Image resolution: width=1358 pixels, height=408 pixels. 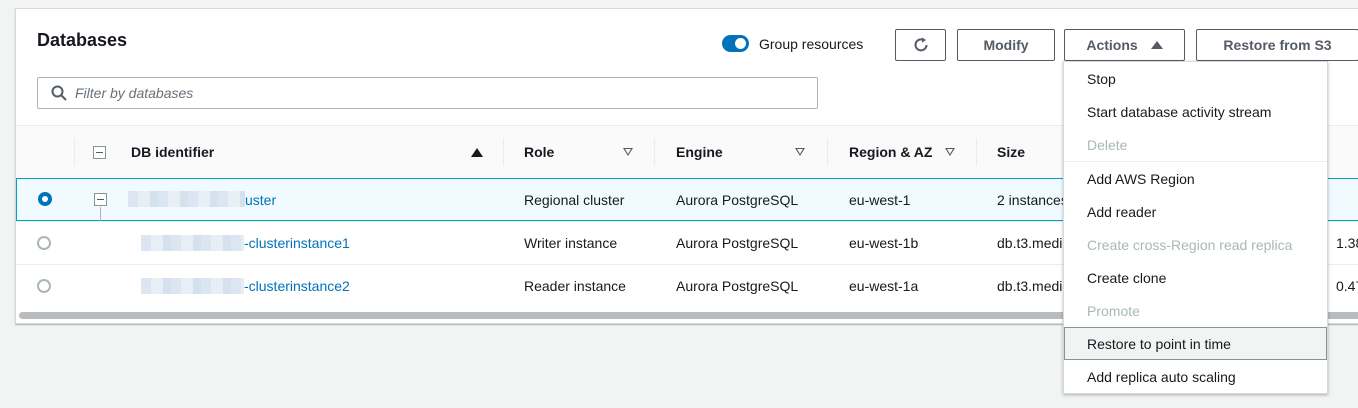 What do you see at coordinates (100, 199) in the screenshot?
I see `collapse-group-icon` at bounding box center [100, 199].